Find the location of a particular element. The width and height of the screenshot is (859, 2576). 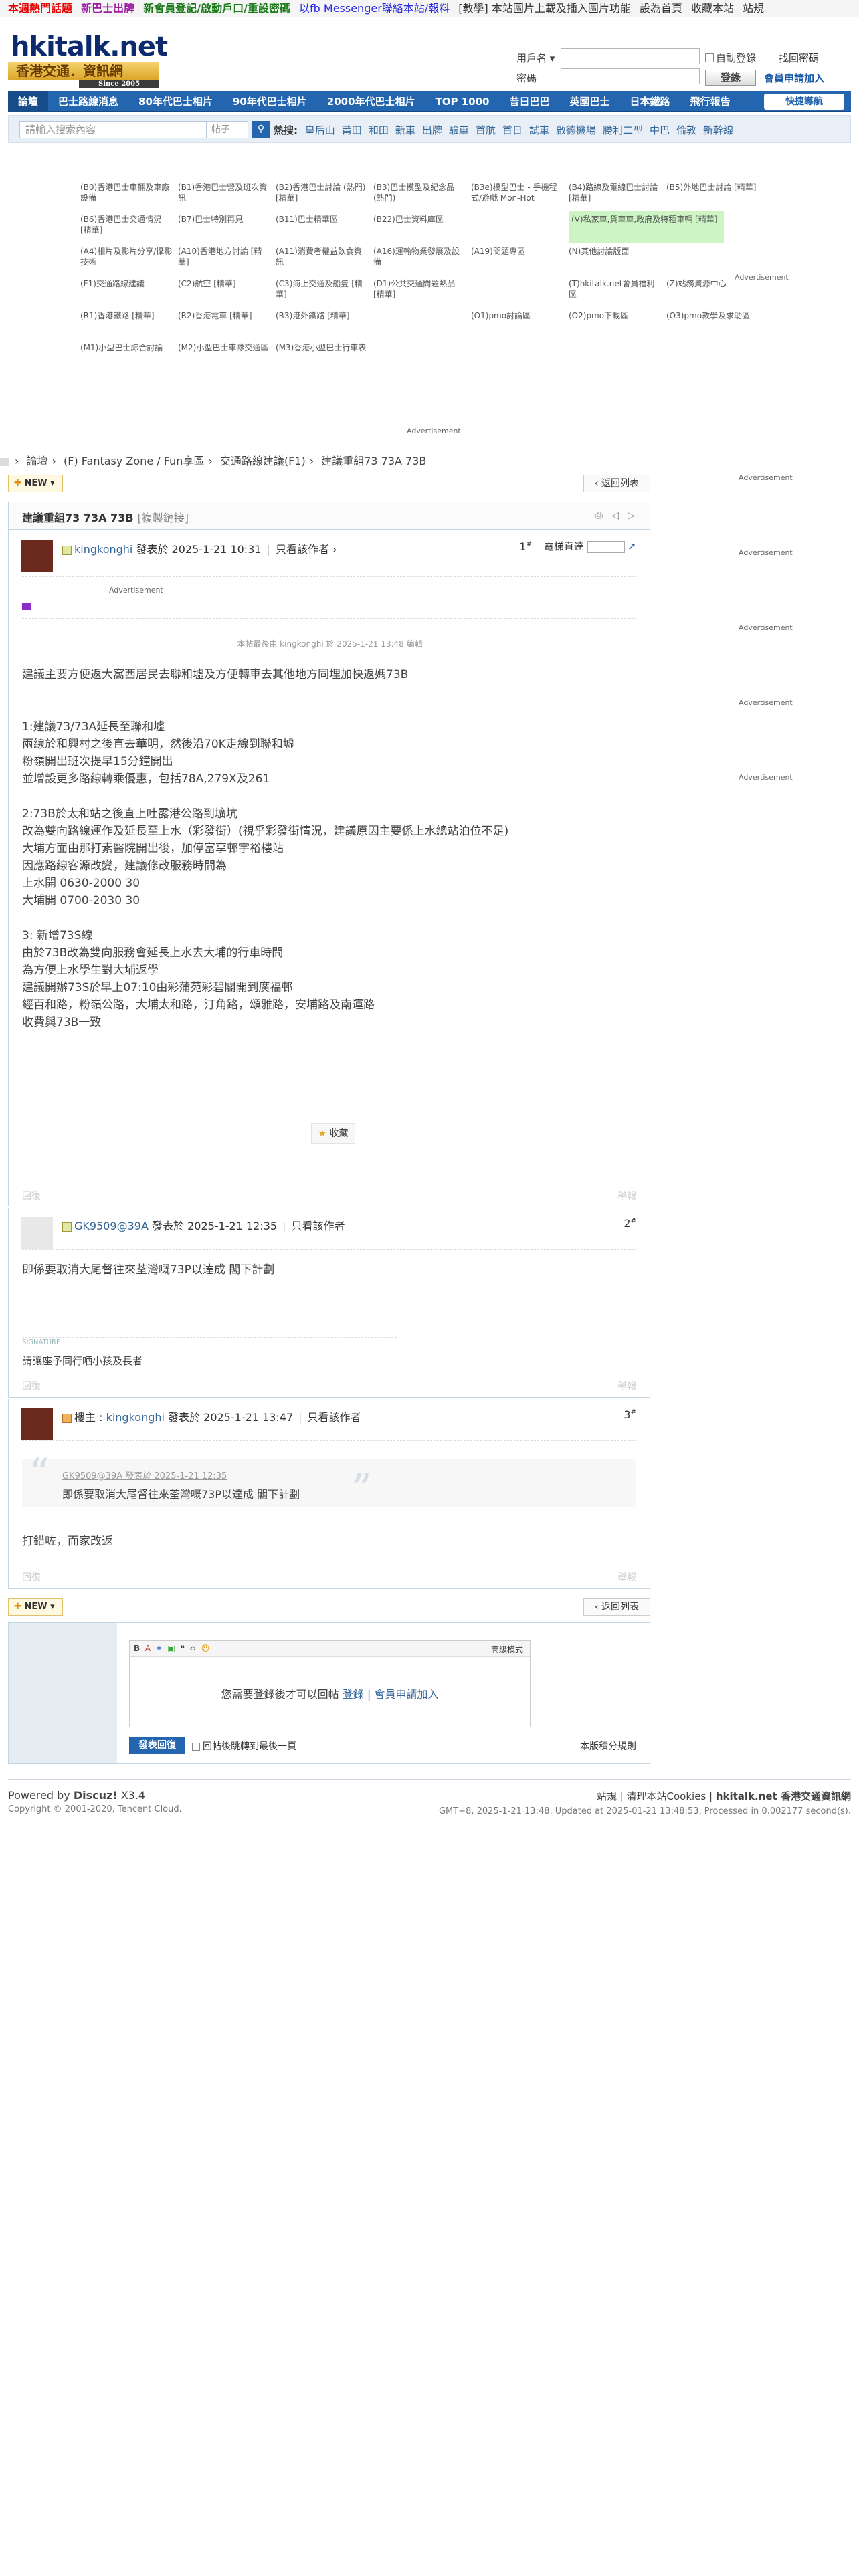

hot-search-item: 中巴 is located at coordinates (660, 130).